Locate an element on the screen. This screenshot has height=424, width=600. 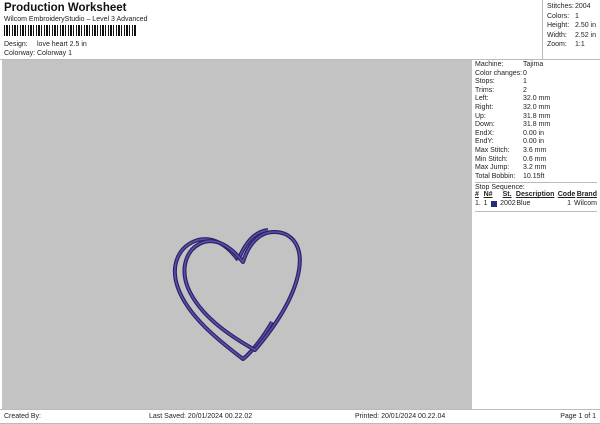
stat-value: 2004 is located at coordinates (583, 6).